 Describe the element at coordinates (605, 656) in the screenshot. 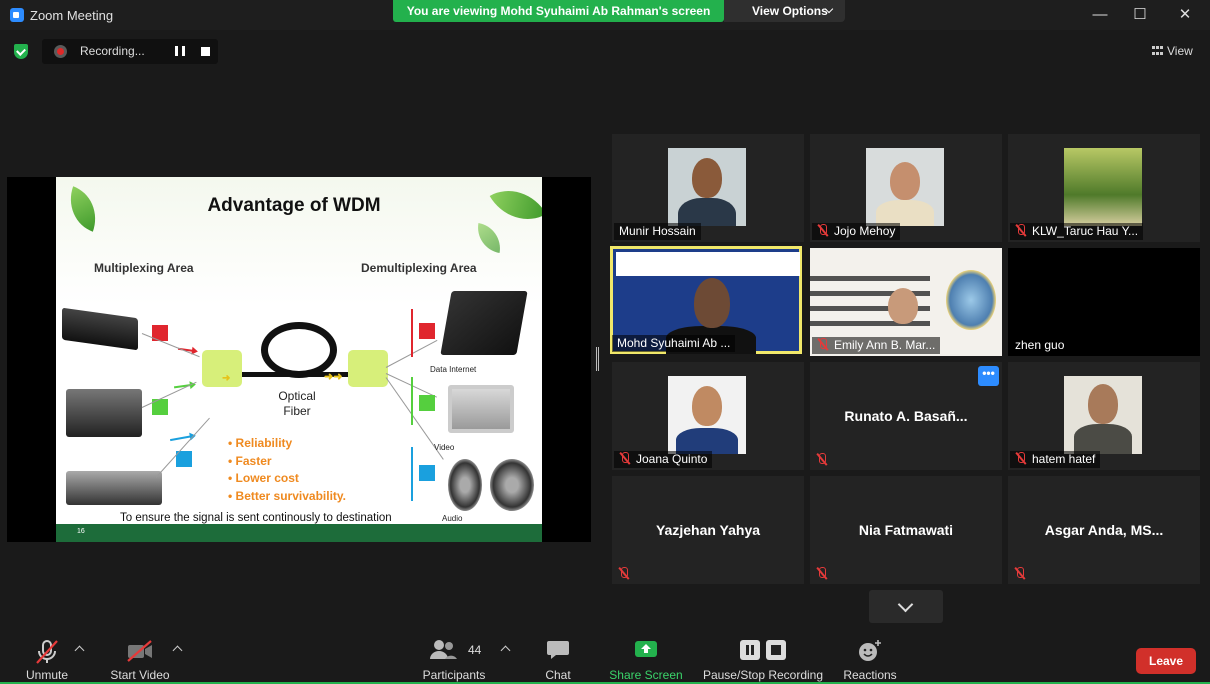

I see `meeting-toolbar: Unmute Start Video 44 Participants Chat` at that location.